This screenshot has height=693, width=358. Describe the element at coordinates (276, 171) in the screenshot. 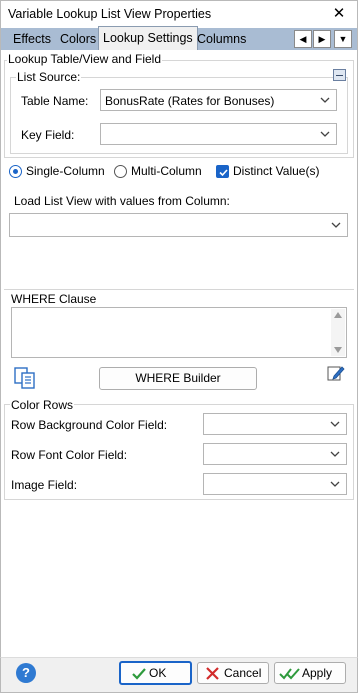

I see `distinct-label: Distinct Value(s)` at that location.